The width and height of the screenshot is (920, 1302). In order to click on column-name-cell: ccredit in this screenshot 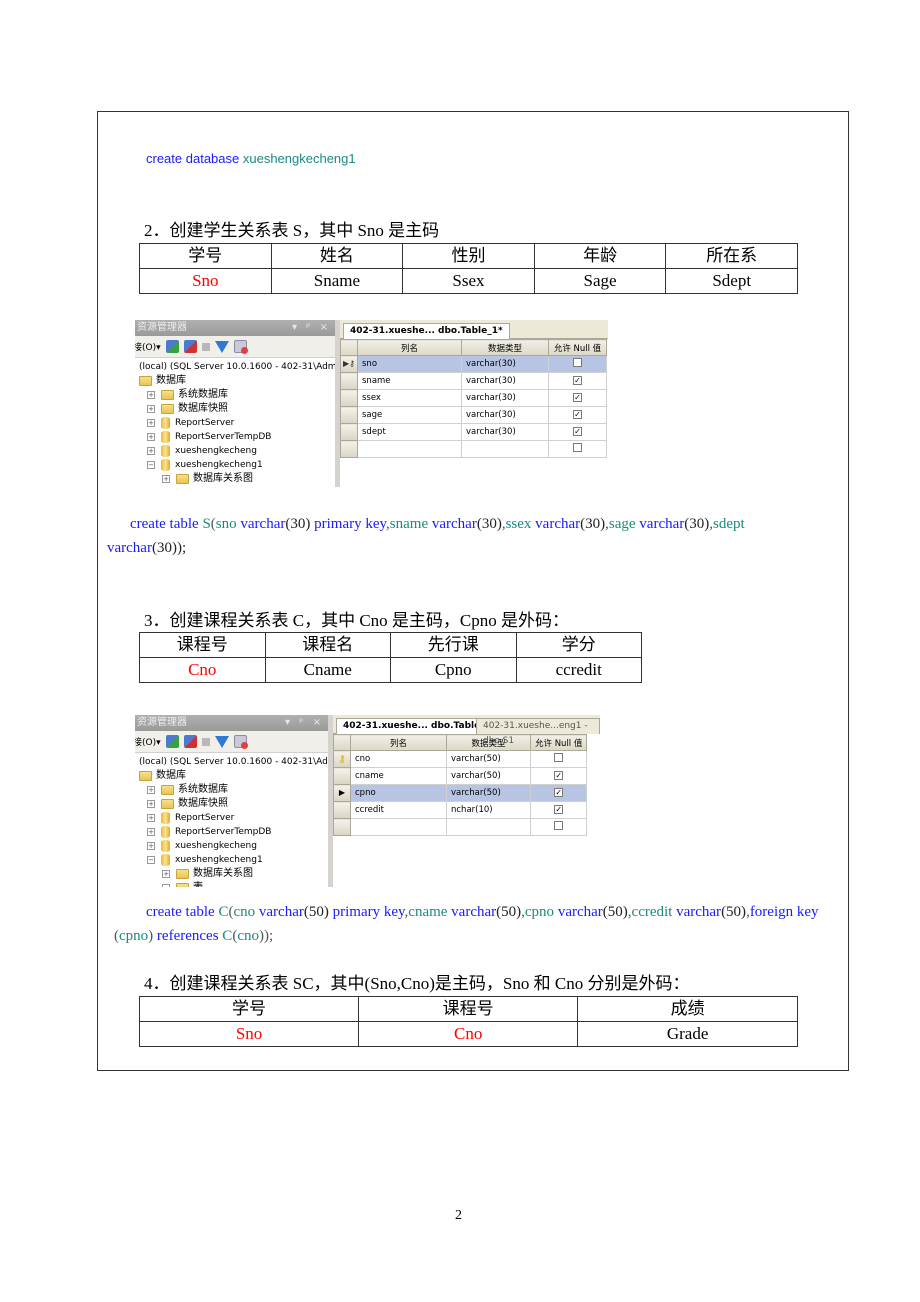, I will do `click(398, 810)`.